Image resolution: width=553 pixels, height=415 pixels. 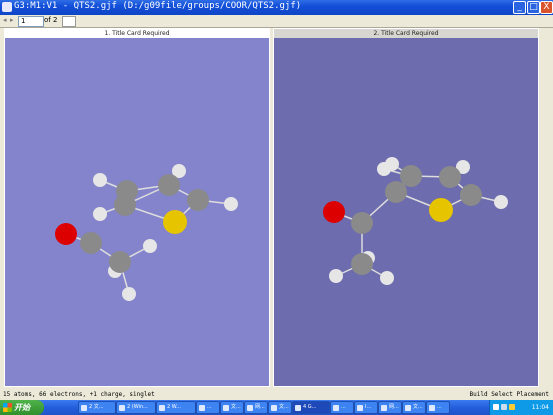 I want to click on start-button: 开始, so click(x=22, y=407).